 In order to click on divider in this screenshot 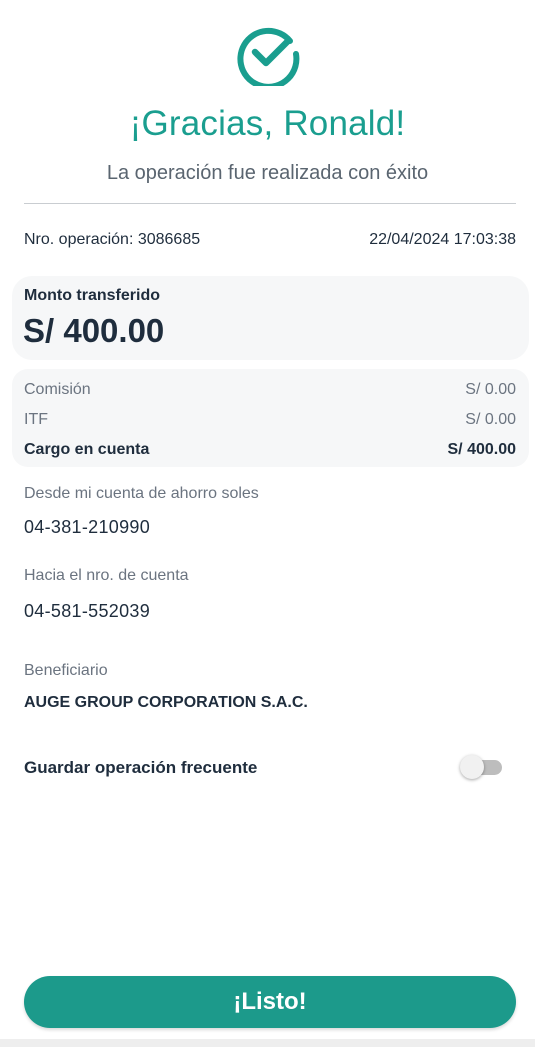, I will do `click(270, 203)`.